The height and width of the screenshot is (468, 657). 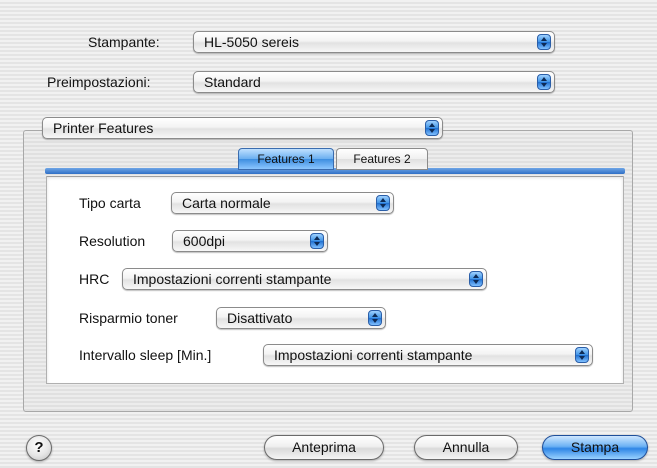 I want to click on resolution-value: 600dpi, so click(x=204, y=241).